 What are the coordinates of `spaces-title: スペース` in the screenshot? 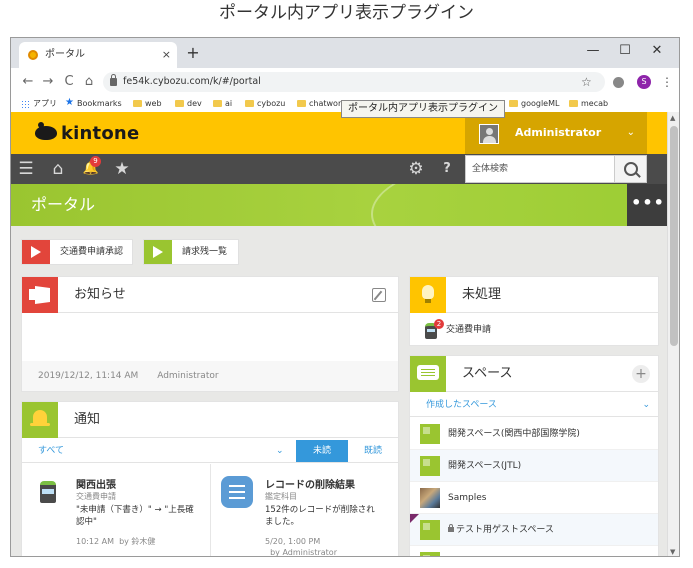 It's located at (487, 373).